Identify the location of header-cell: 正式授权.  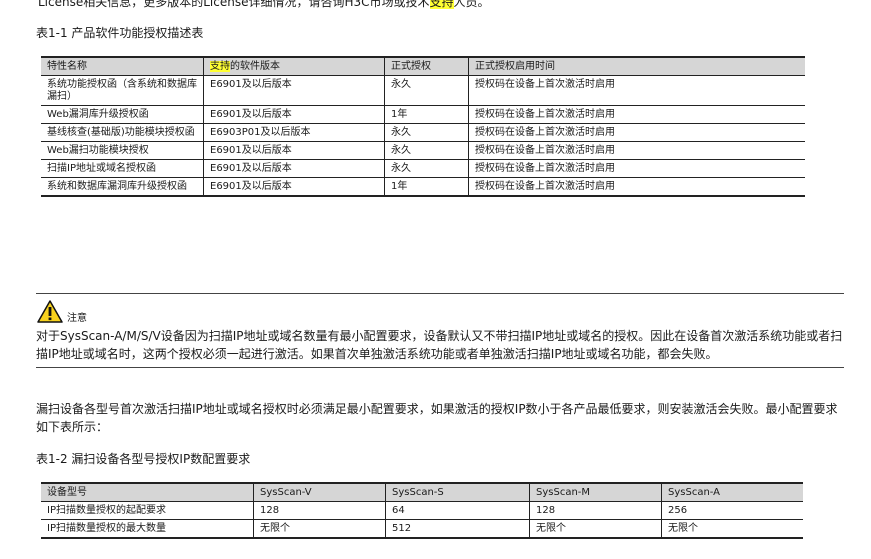
(426, 66).